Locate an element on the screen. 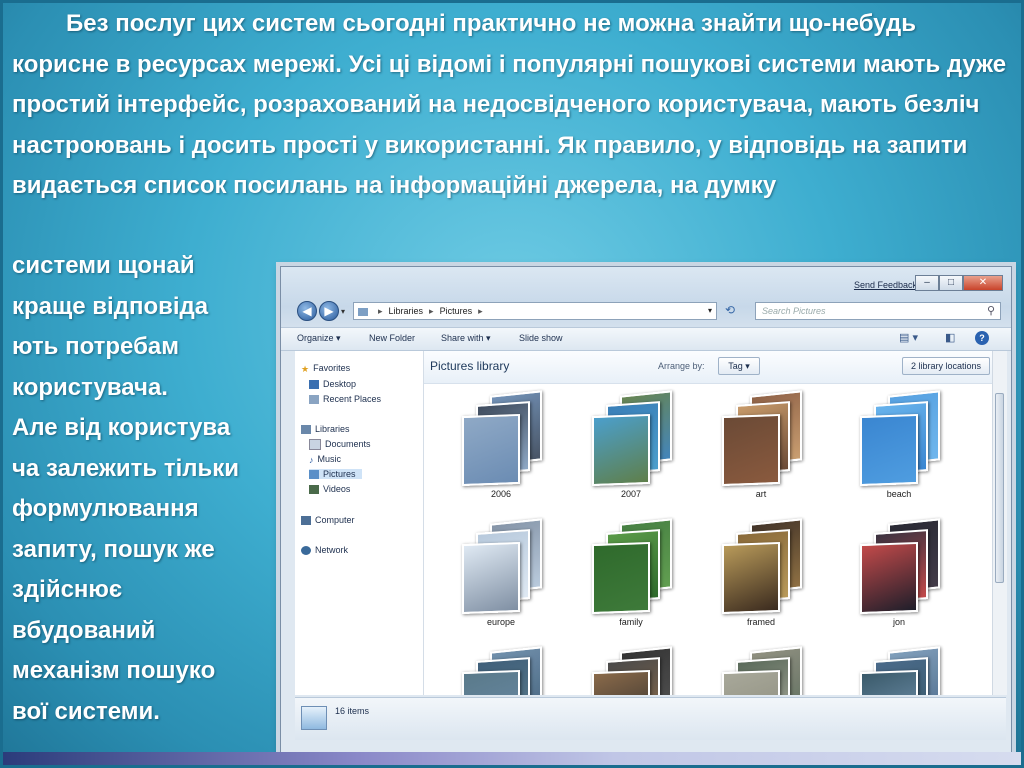  folder-item: family is located at coordinates (631, 576).